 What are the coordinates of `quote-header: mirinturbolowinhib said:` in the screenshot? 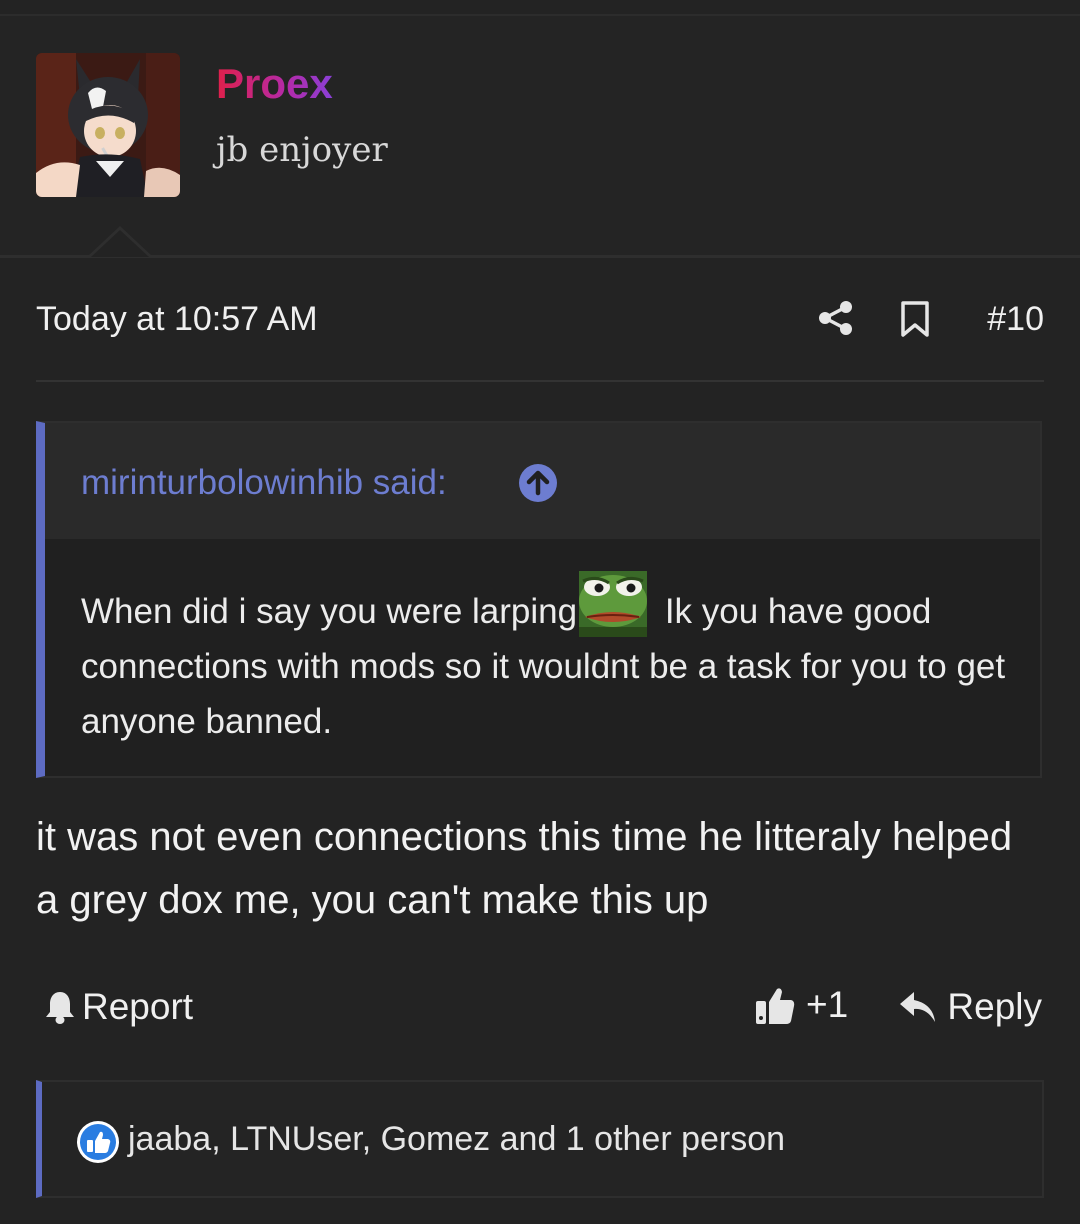 It's located at (542, 481).